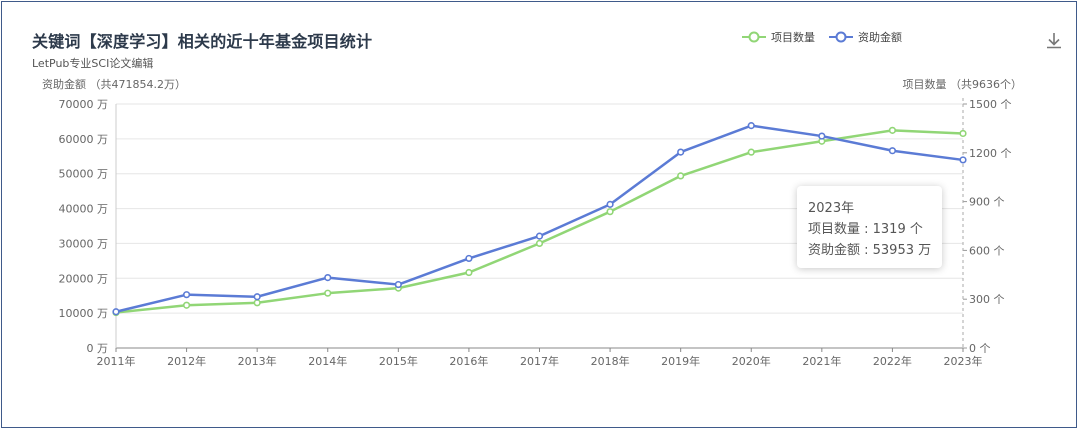  Describe the element at coordinates (327, 361) in the screenshot. I see `x-tick-label: 2014年` at that location.